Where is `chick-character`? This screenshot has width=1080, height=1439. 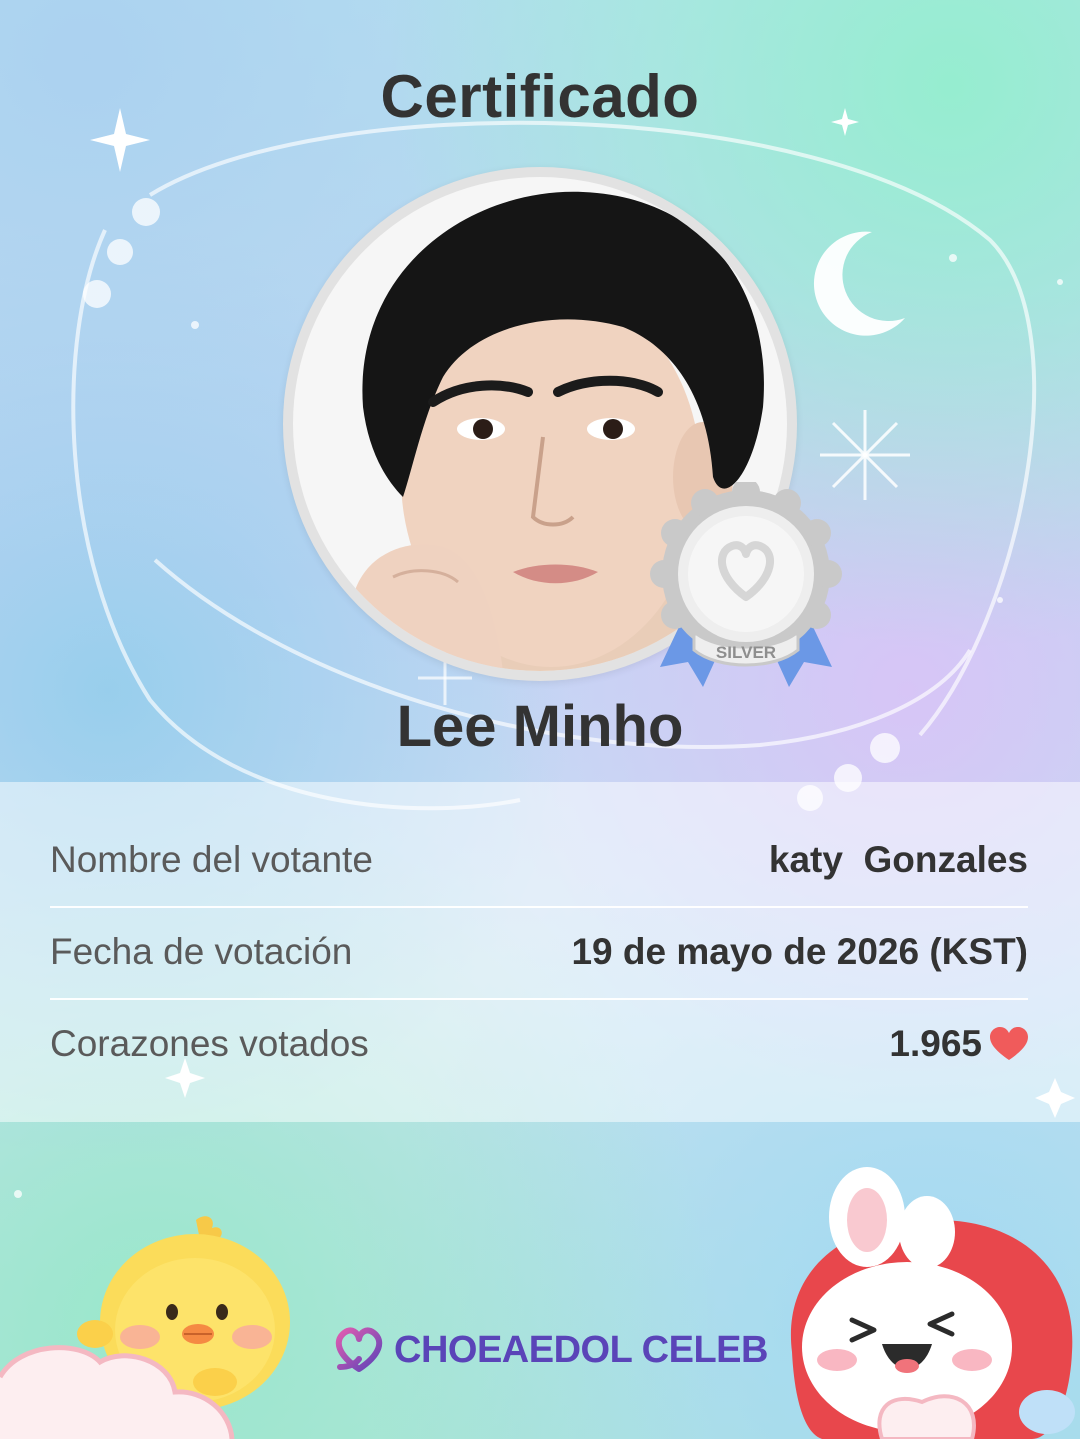
chick-character is located at coordinates (145, 1327).